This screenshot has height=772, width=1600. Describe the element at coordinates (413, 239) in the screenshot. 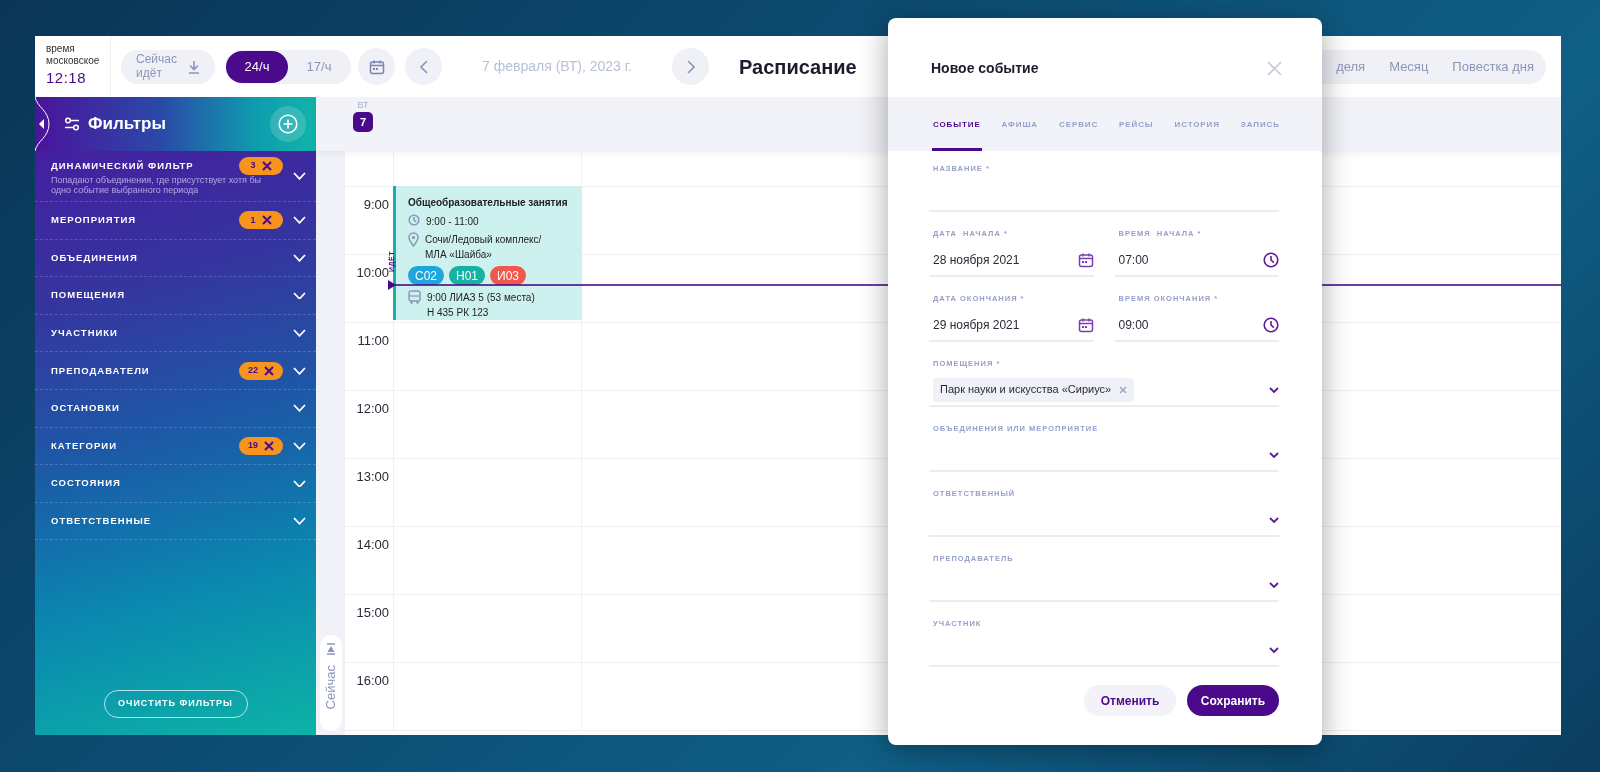

I see `location-pin-icon` at that location.